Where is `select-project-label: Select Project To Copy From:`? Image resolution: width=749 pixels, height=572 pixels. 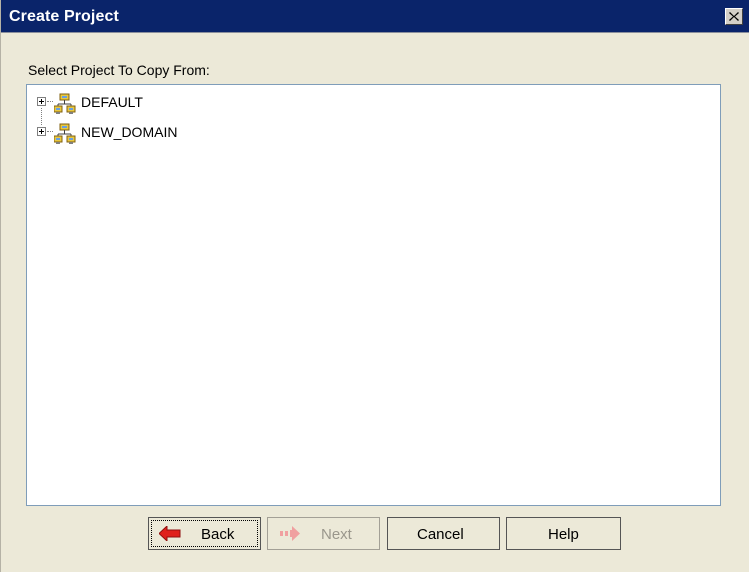
select-project-label: Select Project To Copy From: is located at coordinates (119, 70).